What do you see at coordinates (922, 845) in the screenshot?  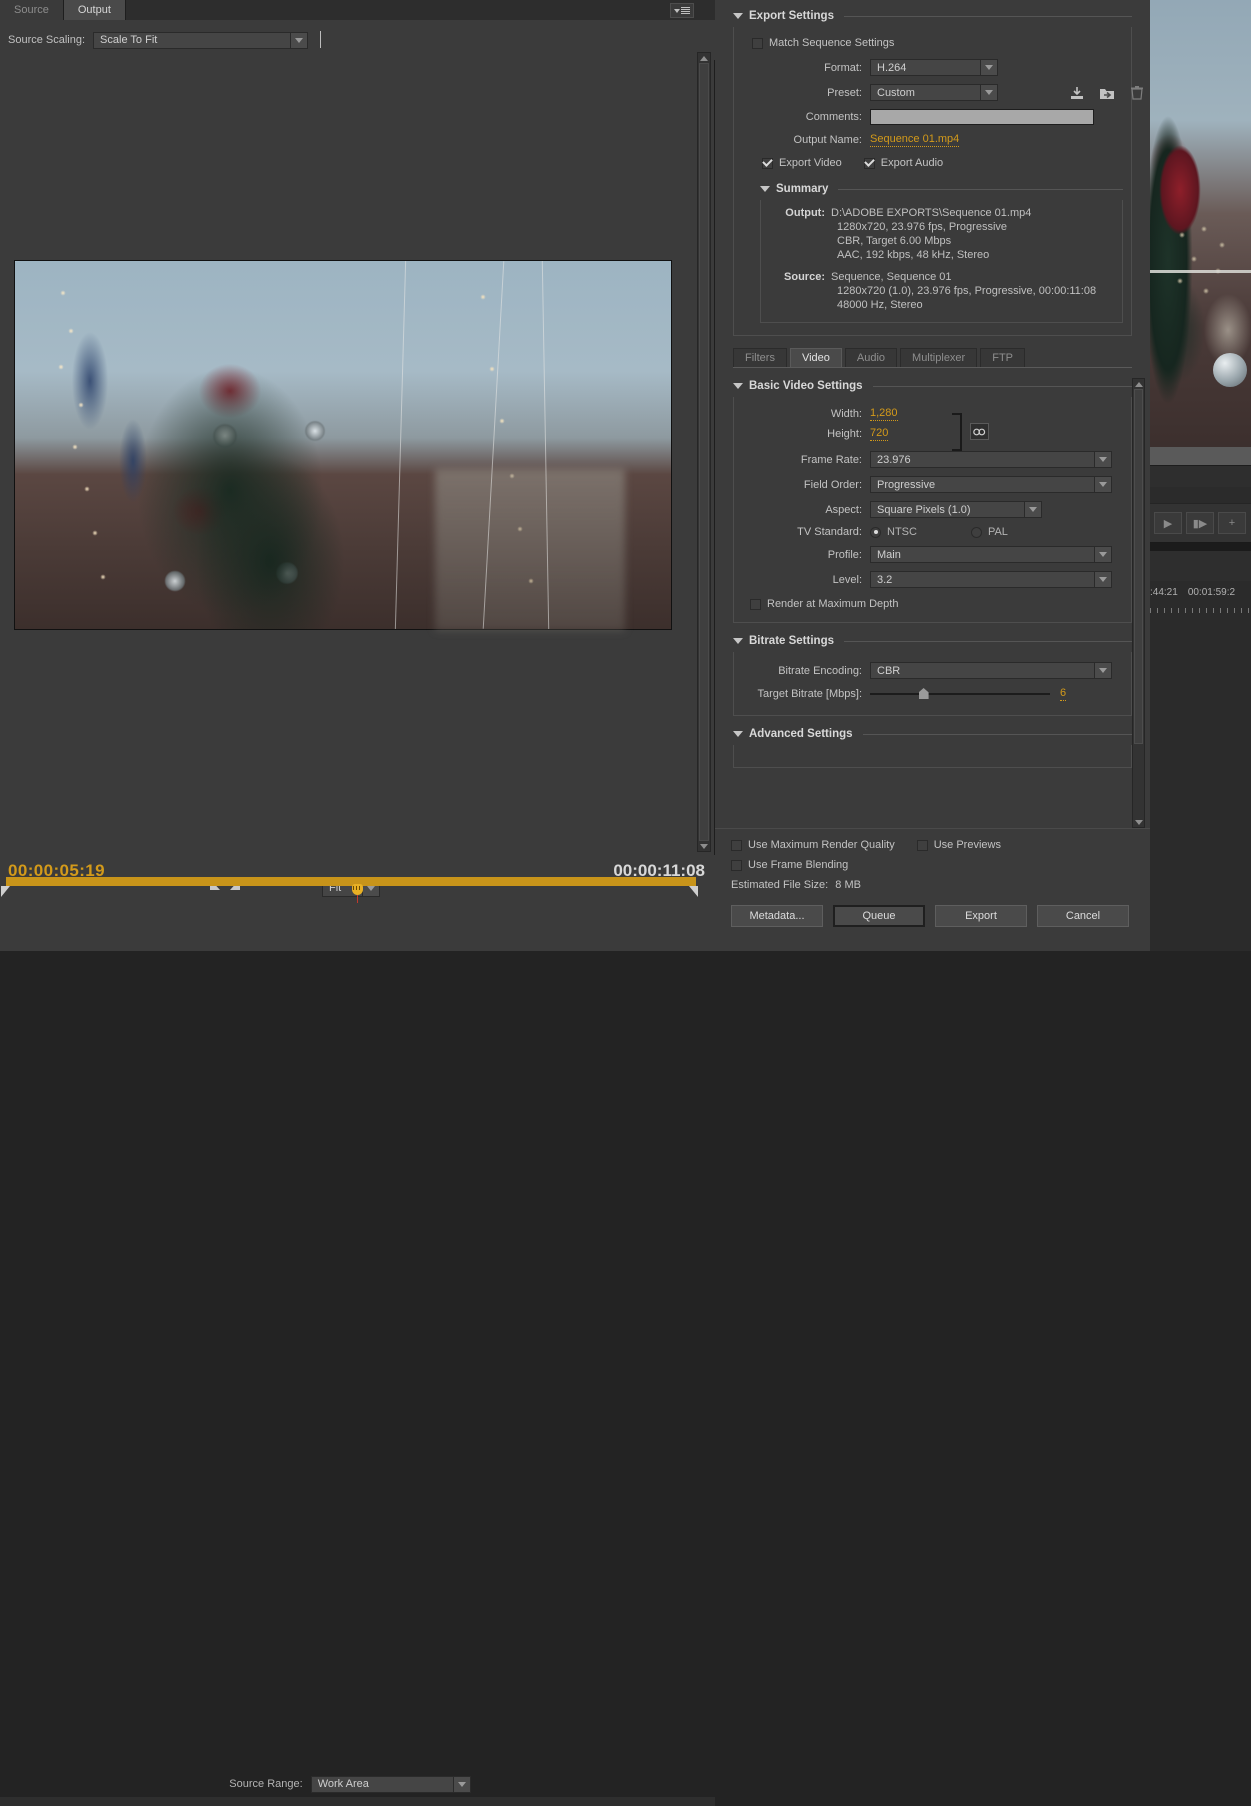 I see `use-previews-checkbox` at bounding box center [922, 845].